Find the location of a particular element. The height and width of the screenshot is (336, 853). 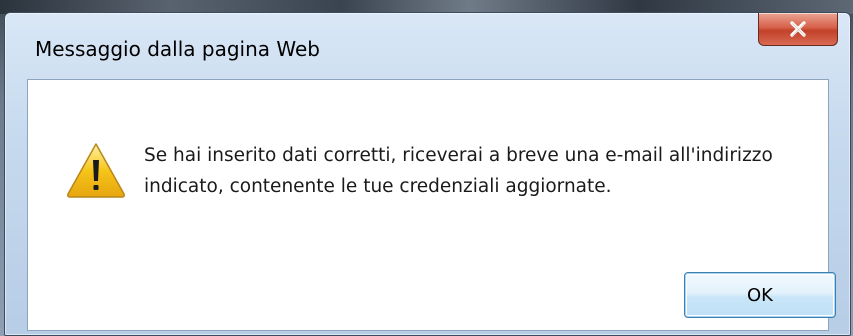

dialog-title: Messaggio dalla pagina Web is located at coordinates (177, 49).